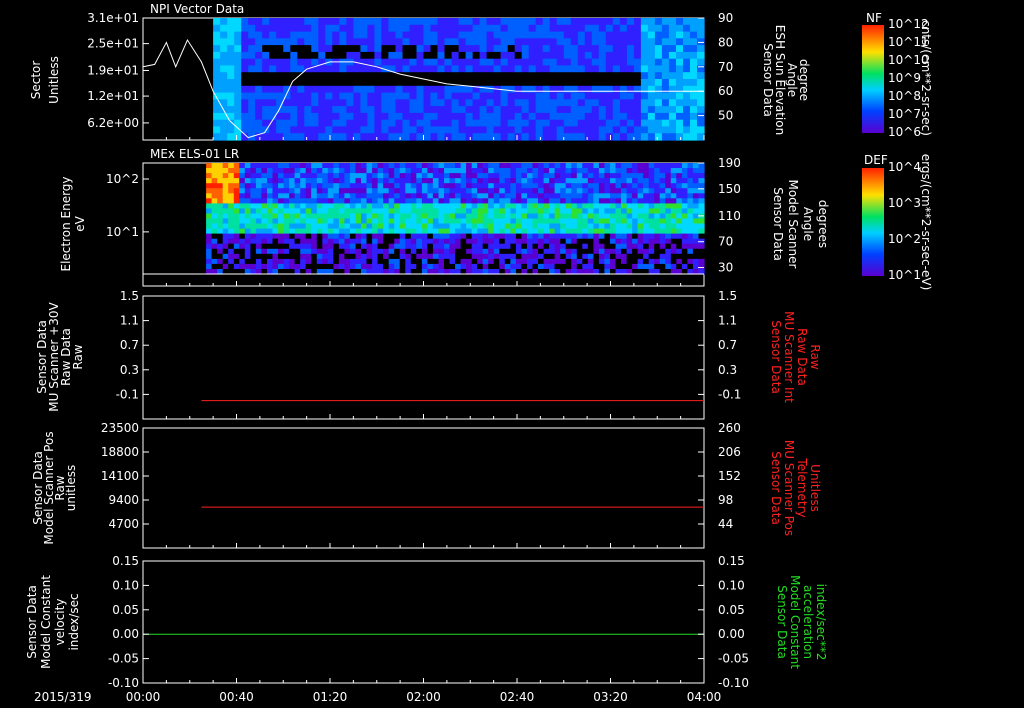 This screenshot has height=708, width=1024. I want to click on left-tick-label: 1.1, so click(129, 321).